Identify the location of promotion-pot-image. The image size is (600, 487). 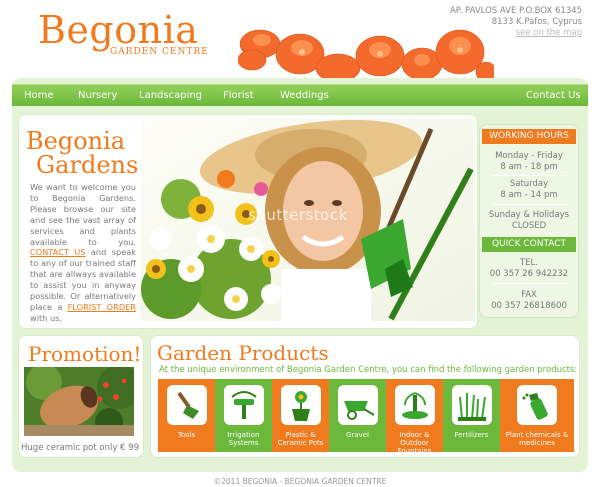
(79, 401).